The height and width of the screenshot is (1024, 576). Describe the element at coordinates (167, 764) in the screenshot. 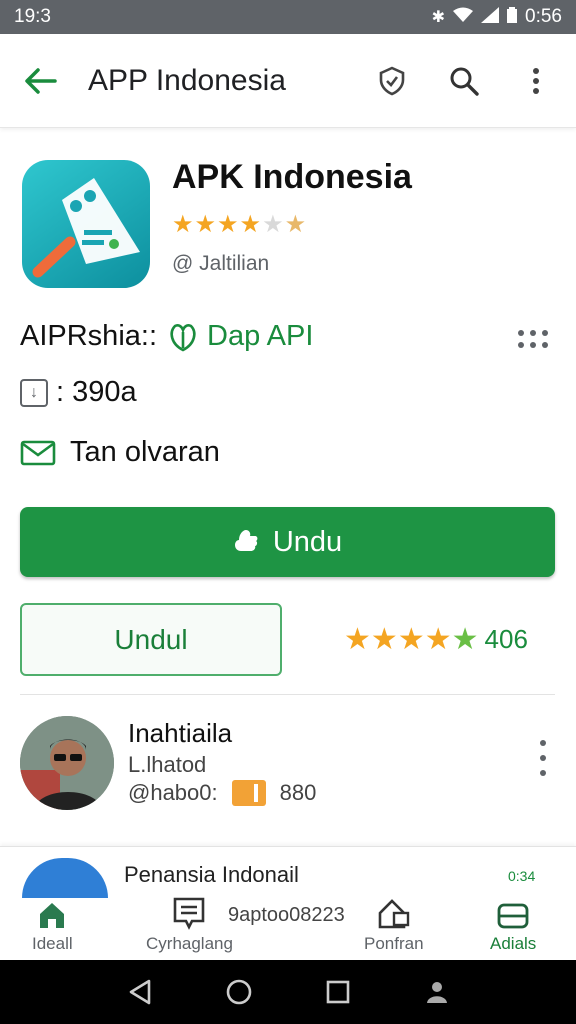

I see `reviewer-subtitle: L.lhatod` at that location.